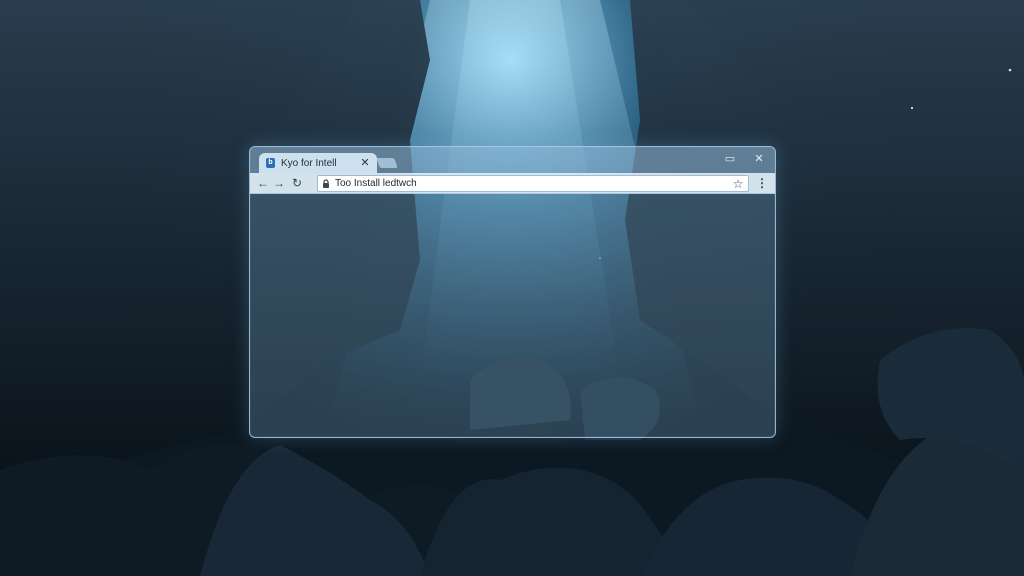  What do you see at coordinates (512, 160) in the screenshot?
I see `title-bar: b Kyo for Intell ✕ ▭ ✕` at bounding box center [512, 160].